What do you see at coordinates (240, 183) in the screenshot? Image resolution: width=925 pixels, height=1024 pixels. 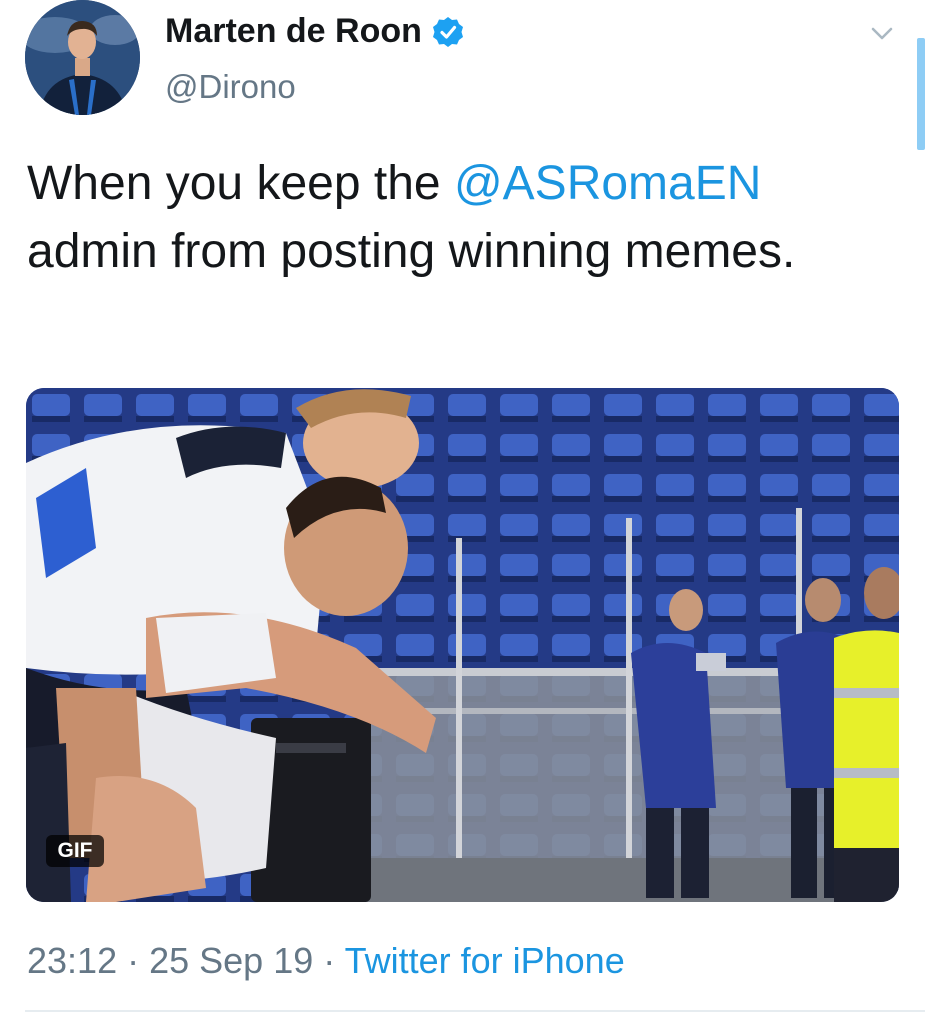 I see `tweet-text-before: When you keep the` at bounding box center [240, 183].